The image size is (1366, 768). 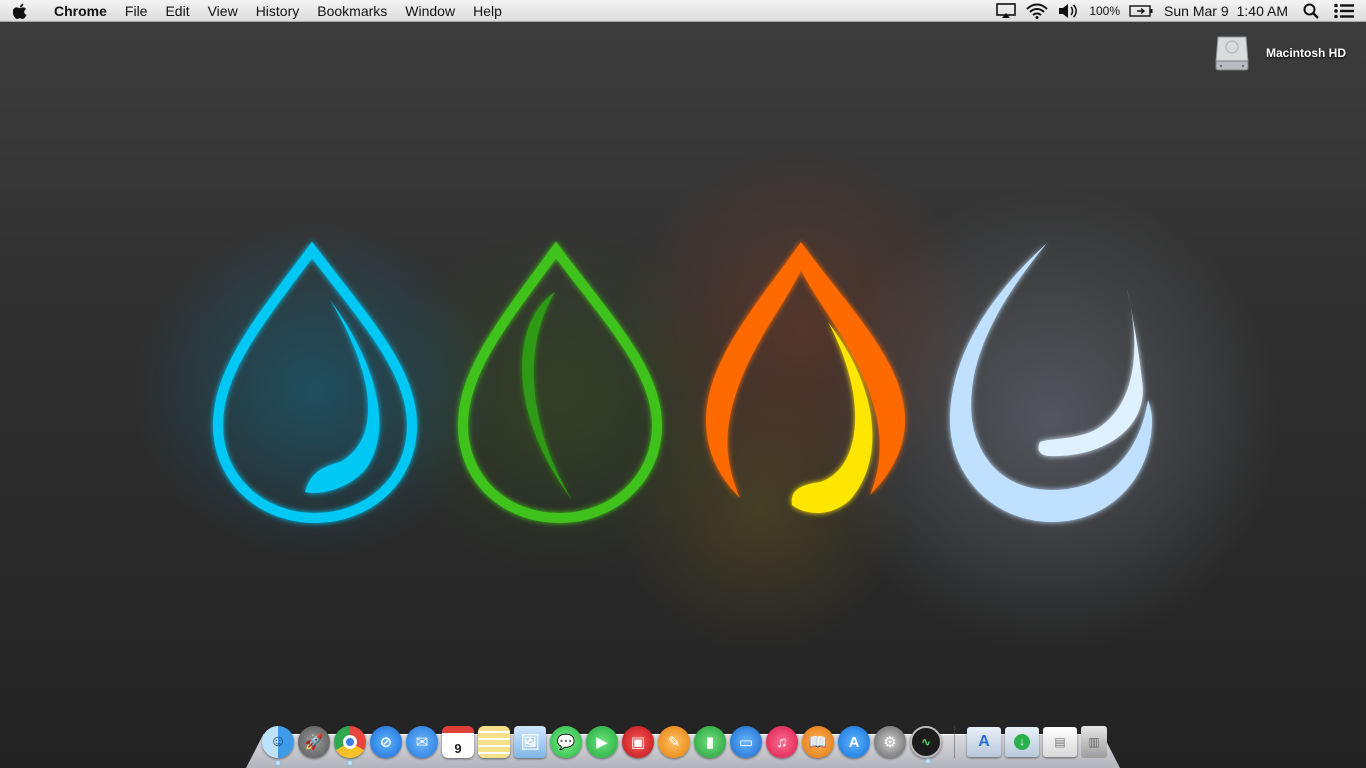 What do you see at coordinates (984, 742) in the screenshot?
I see `dock-applications-stack-icon: A` at bounding box center [984, 742].